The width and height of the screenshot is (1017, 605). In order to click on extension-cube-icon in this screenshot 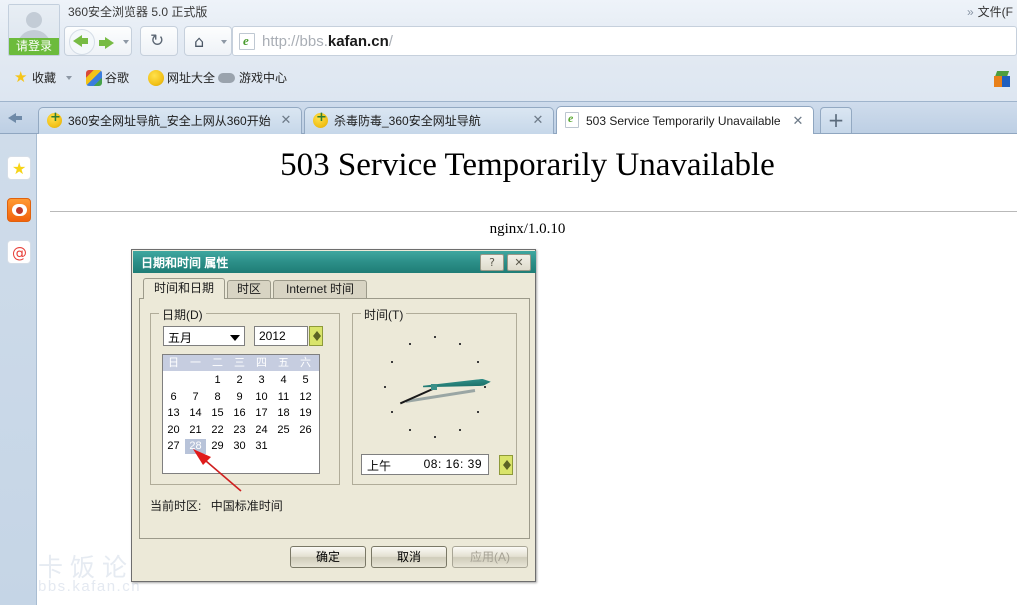, I will do `click(1002, 80)`.